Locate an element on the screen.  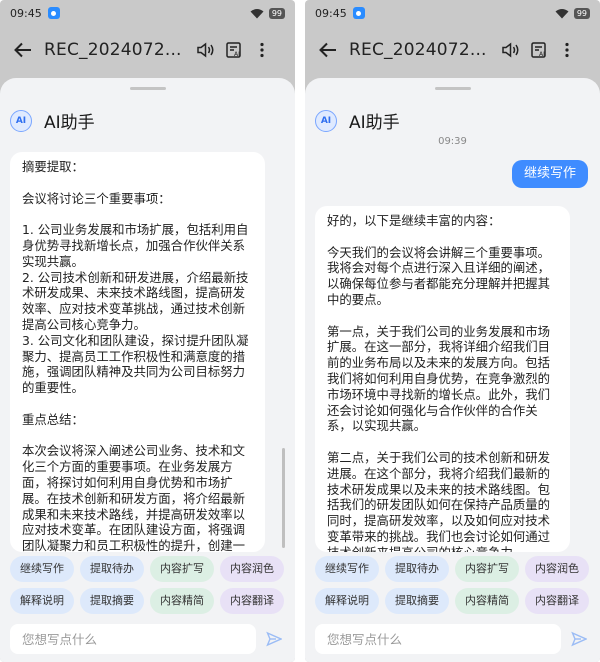
message-timestamp: 09:39 is located at coordinates (452, 141).